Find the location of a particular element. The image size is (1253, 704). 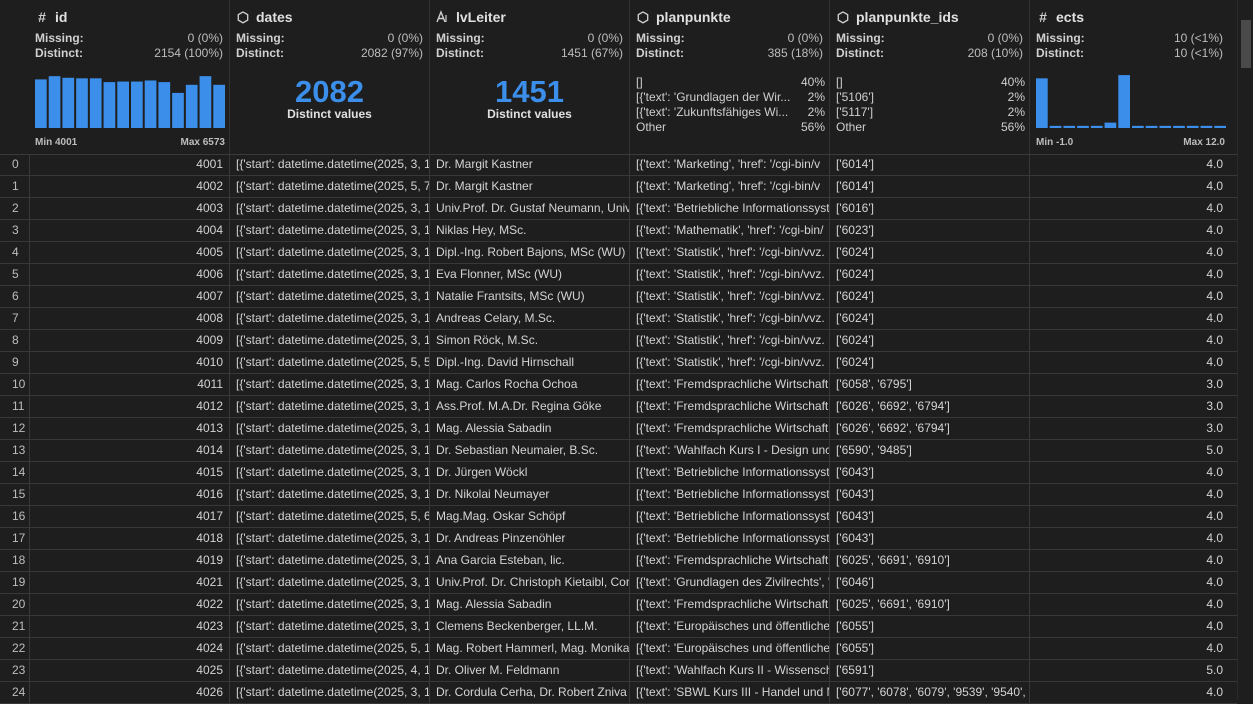

cell-planpunkte: [{'text': 'Wahlfach Kurs I - Design unc is located at coordinates (729, 450).